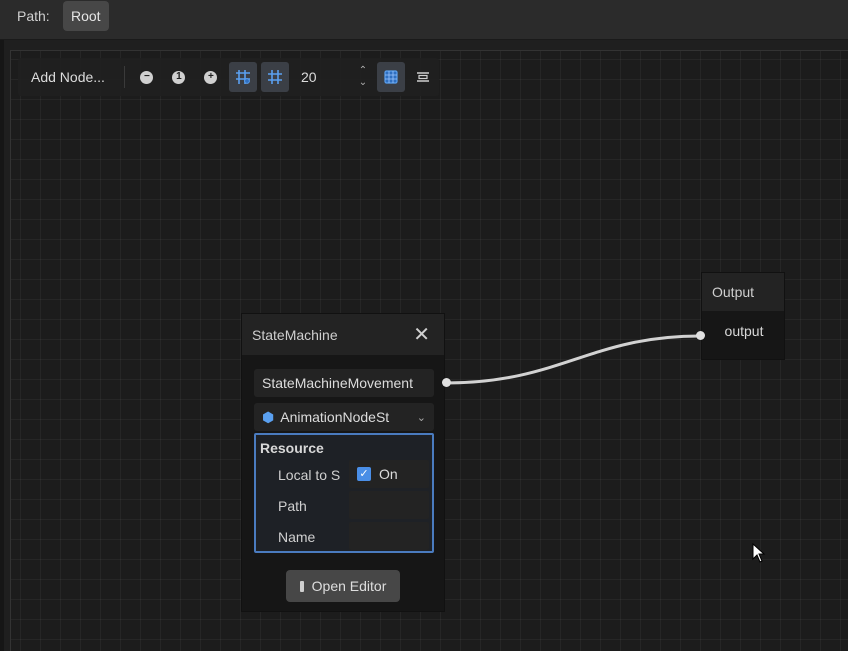  What do you see at coordinates (309, 475) in the screenshot?
I see `local-to-scene-label: Local to S` at bounding box center [309, 475].